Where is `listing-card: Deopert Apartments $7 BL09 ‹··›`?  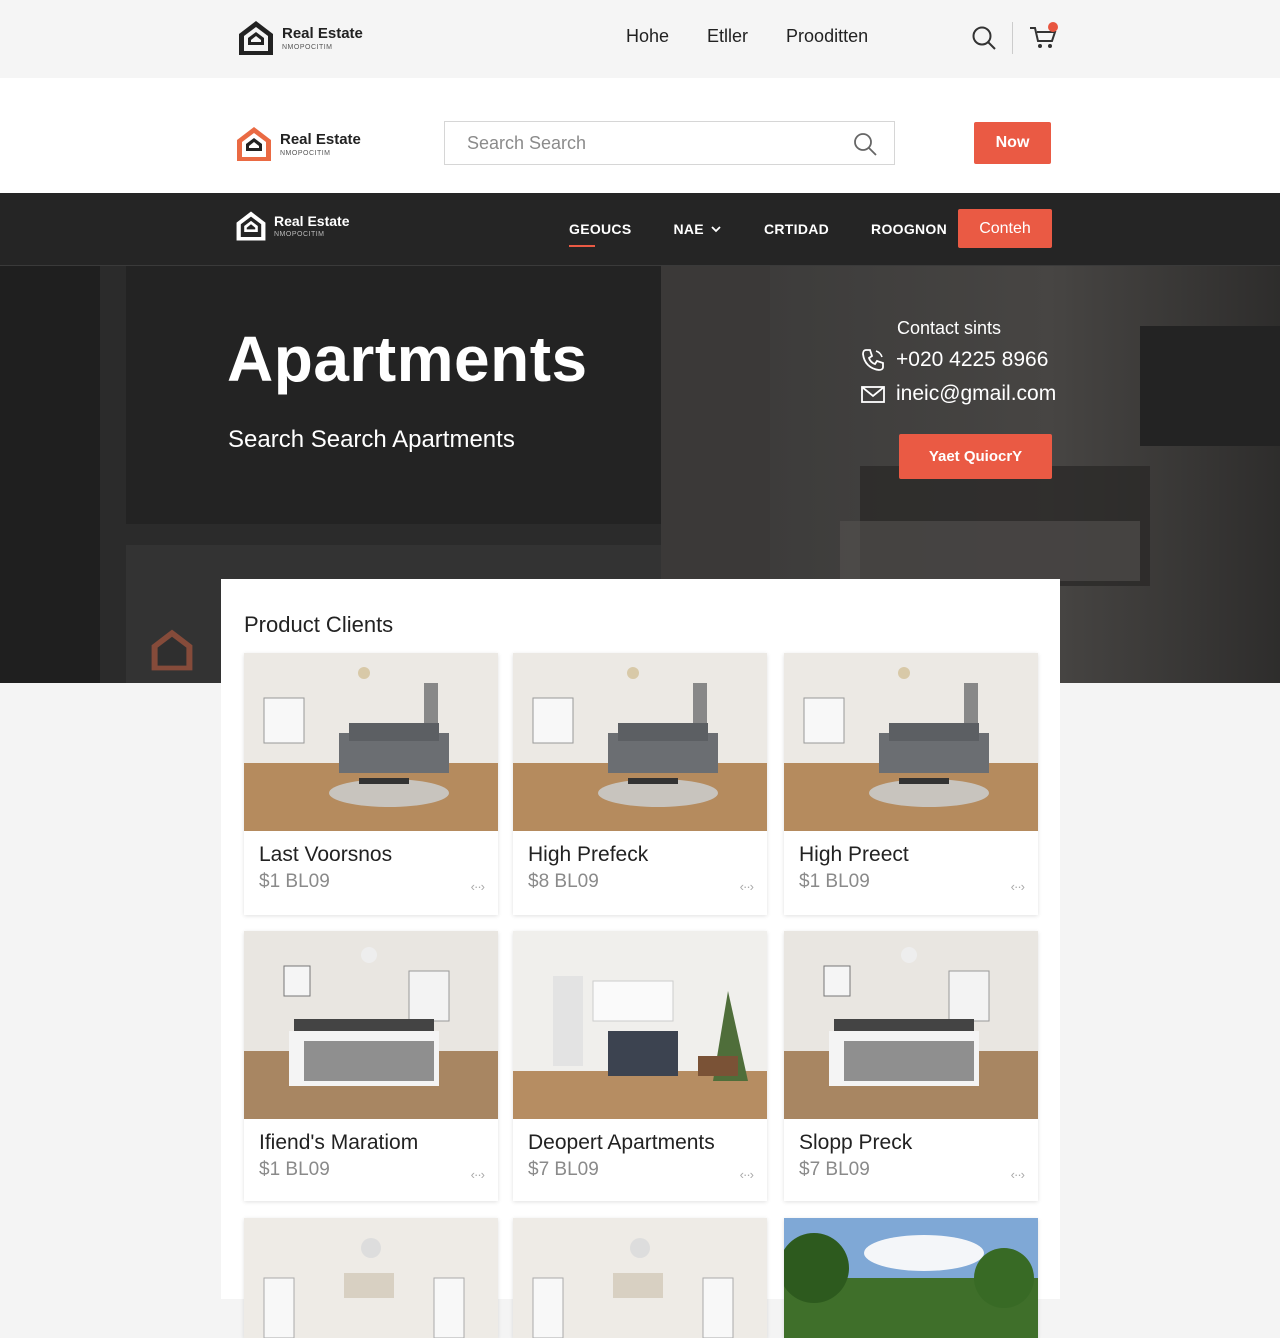
listing-card: Deopert Apartments $7 BL09 ‹··› is located at coordinates (640, 1066).